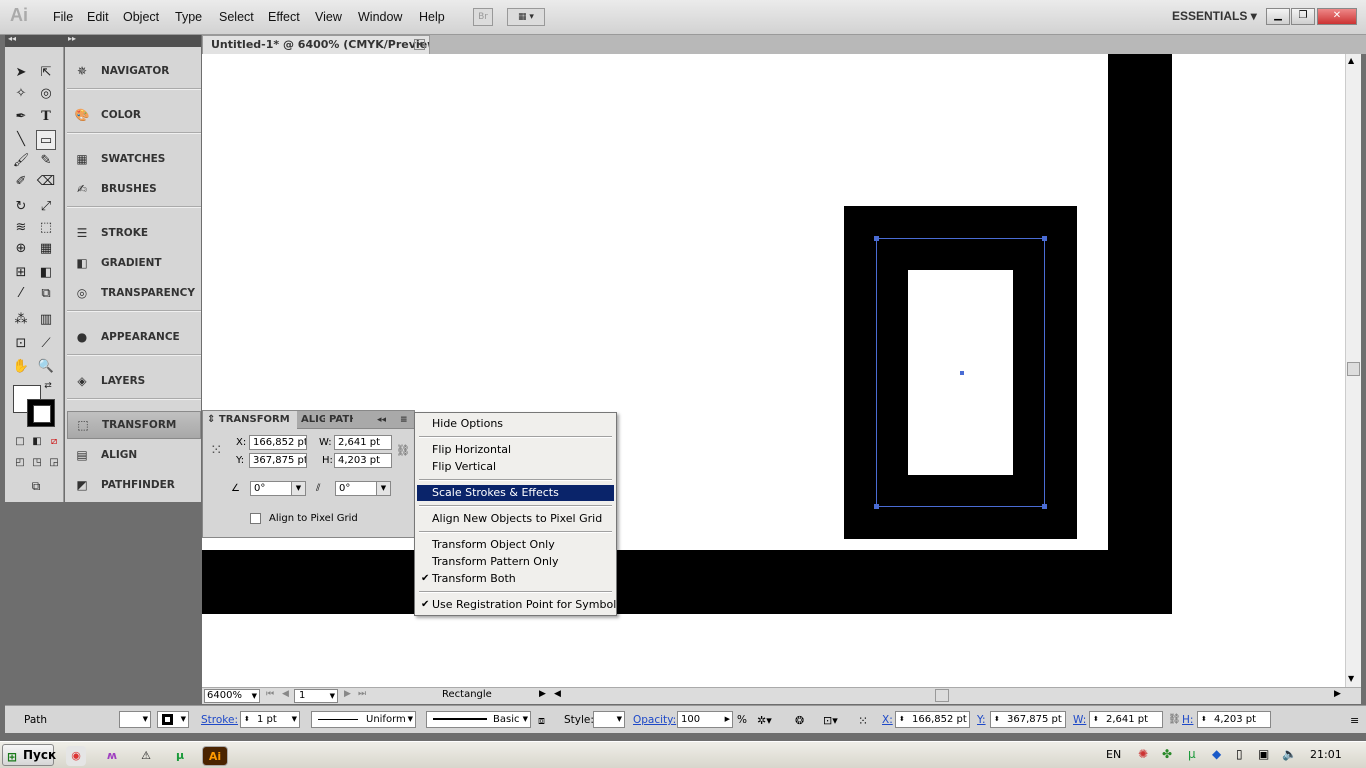 This screenshot has width=1366, height=768. What do you see at coordinates (21, 140) in the screenshot?
I see `line-tool-icon: ╲` at bounding box center [21, 140].